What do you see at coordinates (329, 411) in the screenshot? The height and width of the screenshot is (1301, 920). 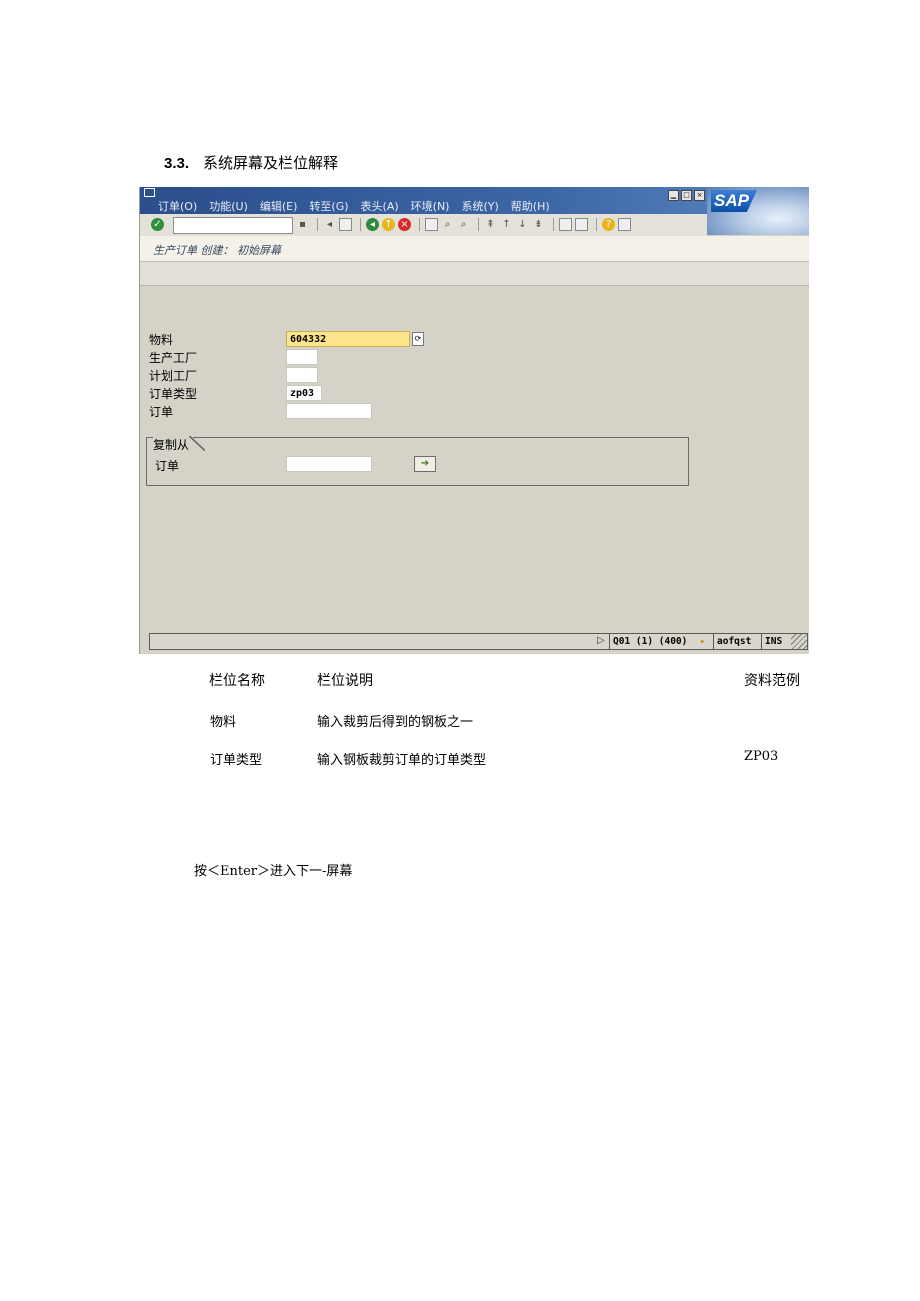 I see `order-input` at bounding box center [329, 411].